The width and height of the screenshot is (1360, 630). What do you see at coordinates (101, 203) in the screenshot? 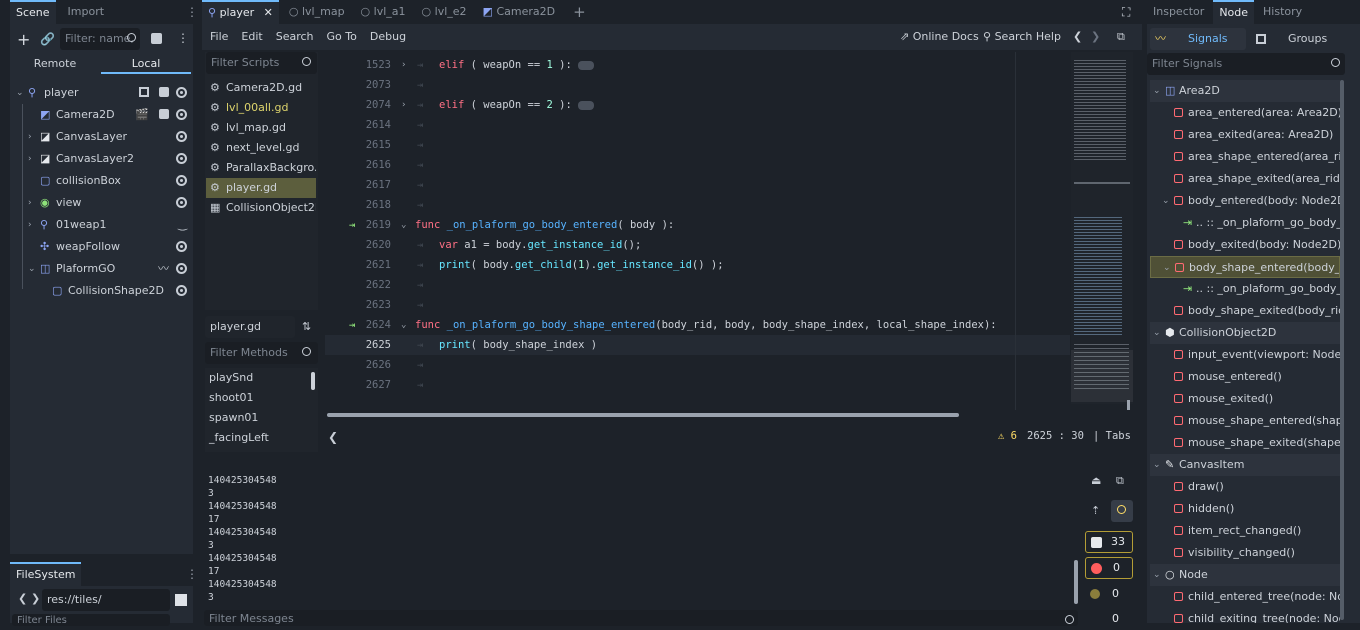
I see `scene-tree-item: › ◉ view` at bounding box center [101, 203].